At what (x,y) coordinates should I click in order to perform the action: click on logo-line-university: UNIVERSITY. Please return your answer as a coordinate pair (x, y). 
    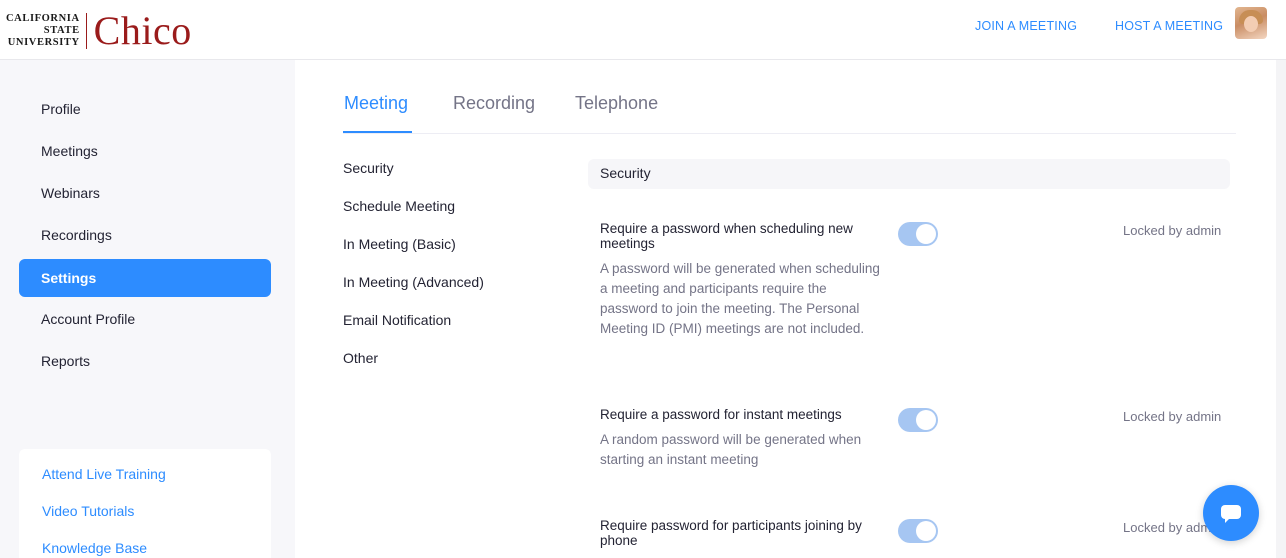
    Looking at the image, I should click on (43, 42).